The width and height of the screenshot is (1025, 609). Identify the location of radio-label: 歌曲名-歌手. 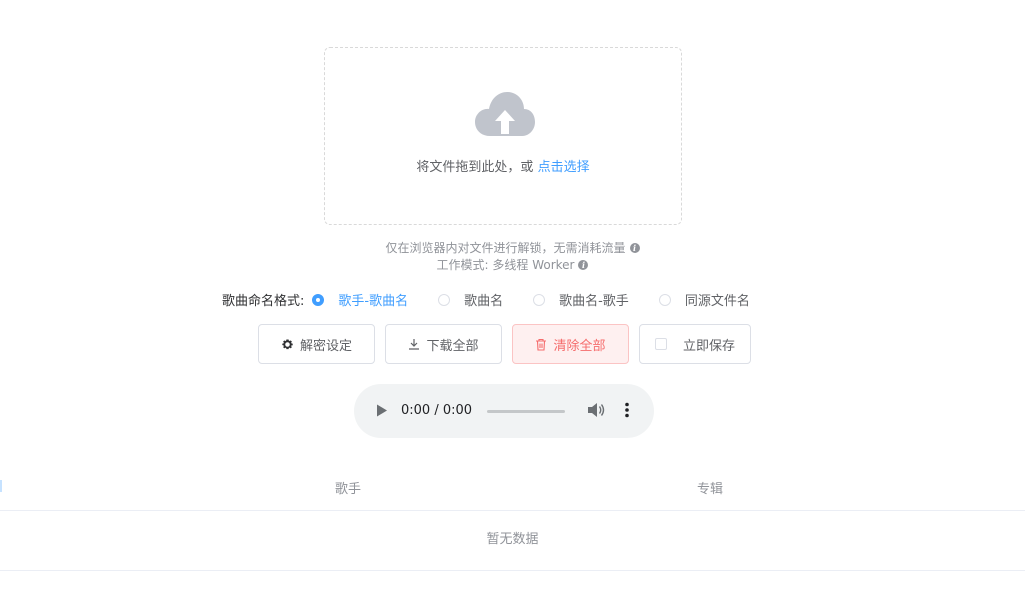
(594, 301).